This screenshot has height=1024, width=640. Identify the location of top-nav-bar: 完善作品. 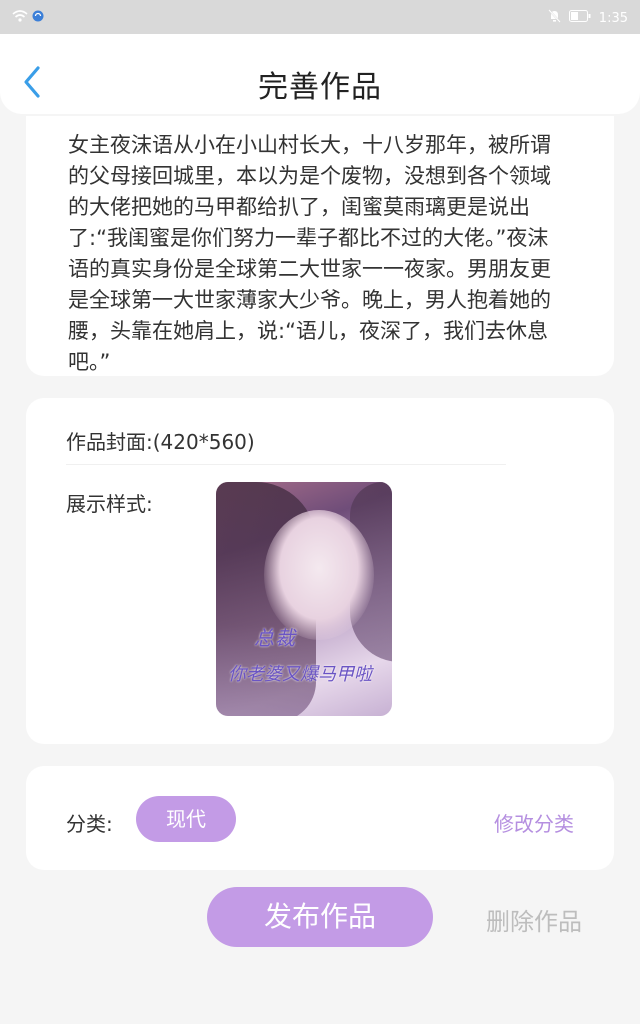
(320, 74).